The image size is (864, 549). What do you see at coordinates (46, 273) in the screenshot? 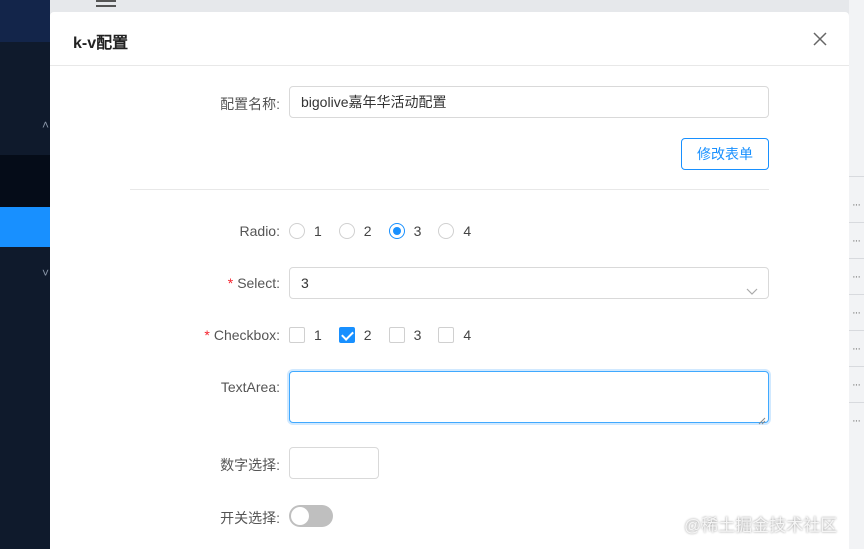
I see `chevron-down-icon: ˅` at bounding box center [46, 273].